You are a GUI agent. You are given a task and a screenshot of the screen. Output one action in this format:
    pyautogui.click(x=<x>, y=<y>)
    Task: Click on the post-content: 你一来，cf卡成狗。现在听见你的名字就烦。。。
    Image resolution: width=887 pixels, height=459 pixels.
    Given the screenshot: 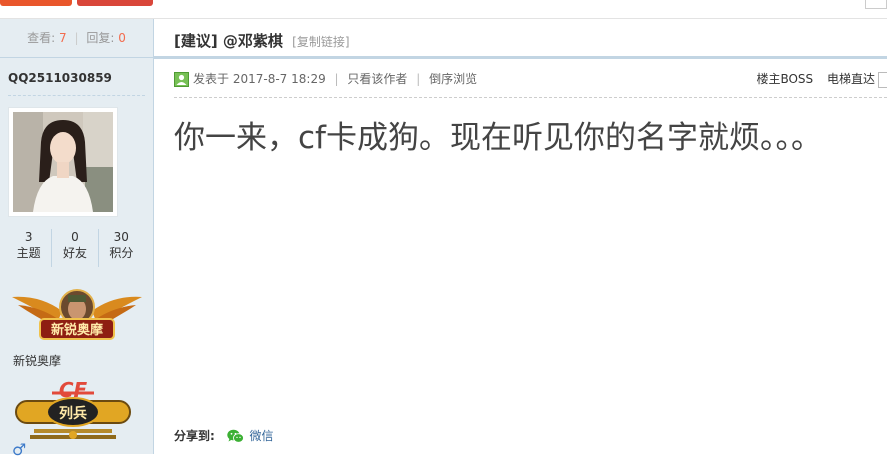 What is the action you would take?
    pyautogui.click(x=498, y=138)
    